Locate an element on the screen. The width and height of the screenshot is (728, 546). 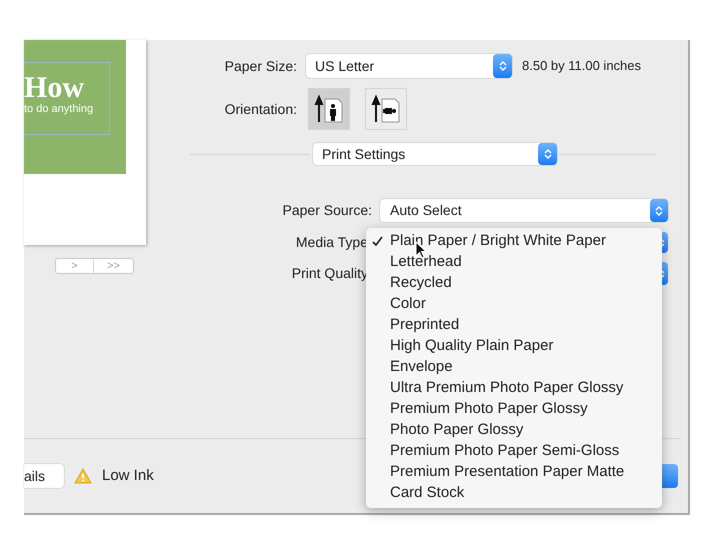
menu-item: Envelope is located at coordinates (514, 367).